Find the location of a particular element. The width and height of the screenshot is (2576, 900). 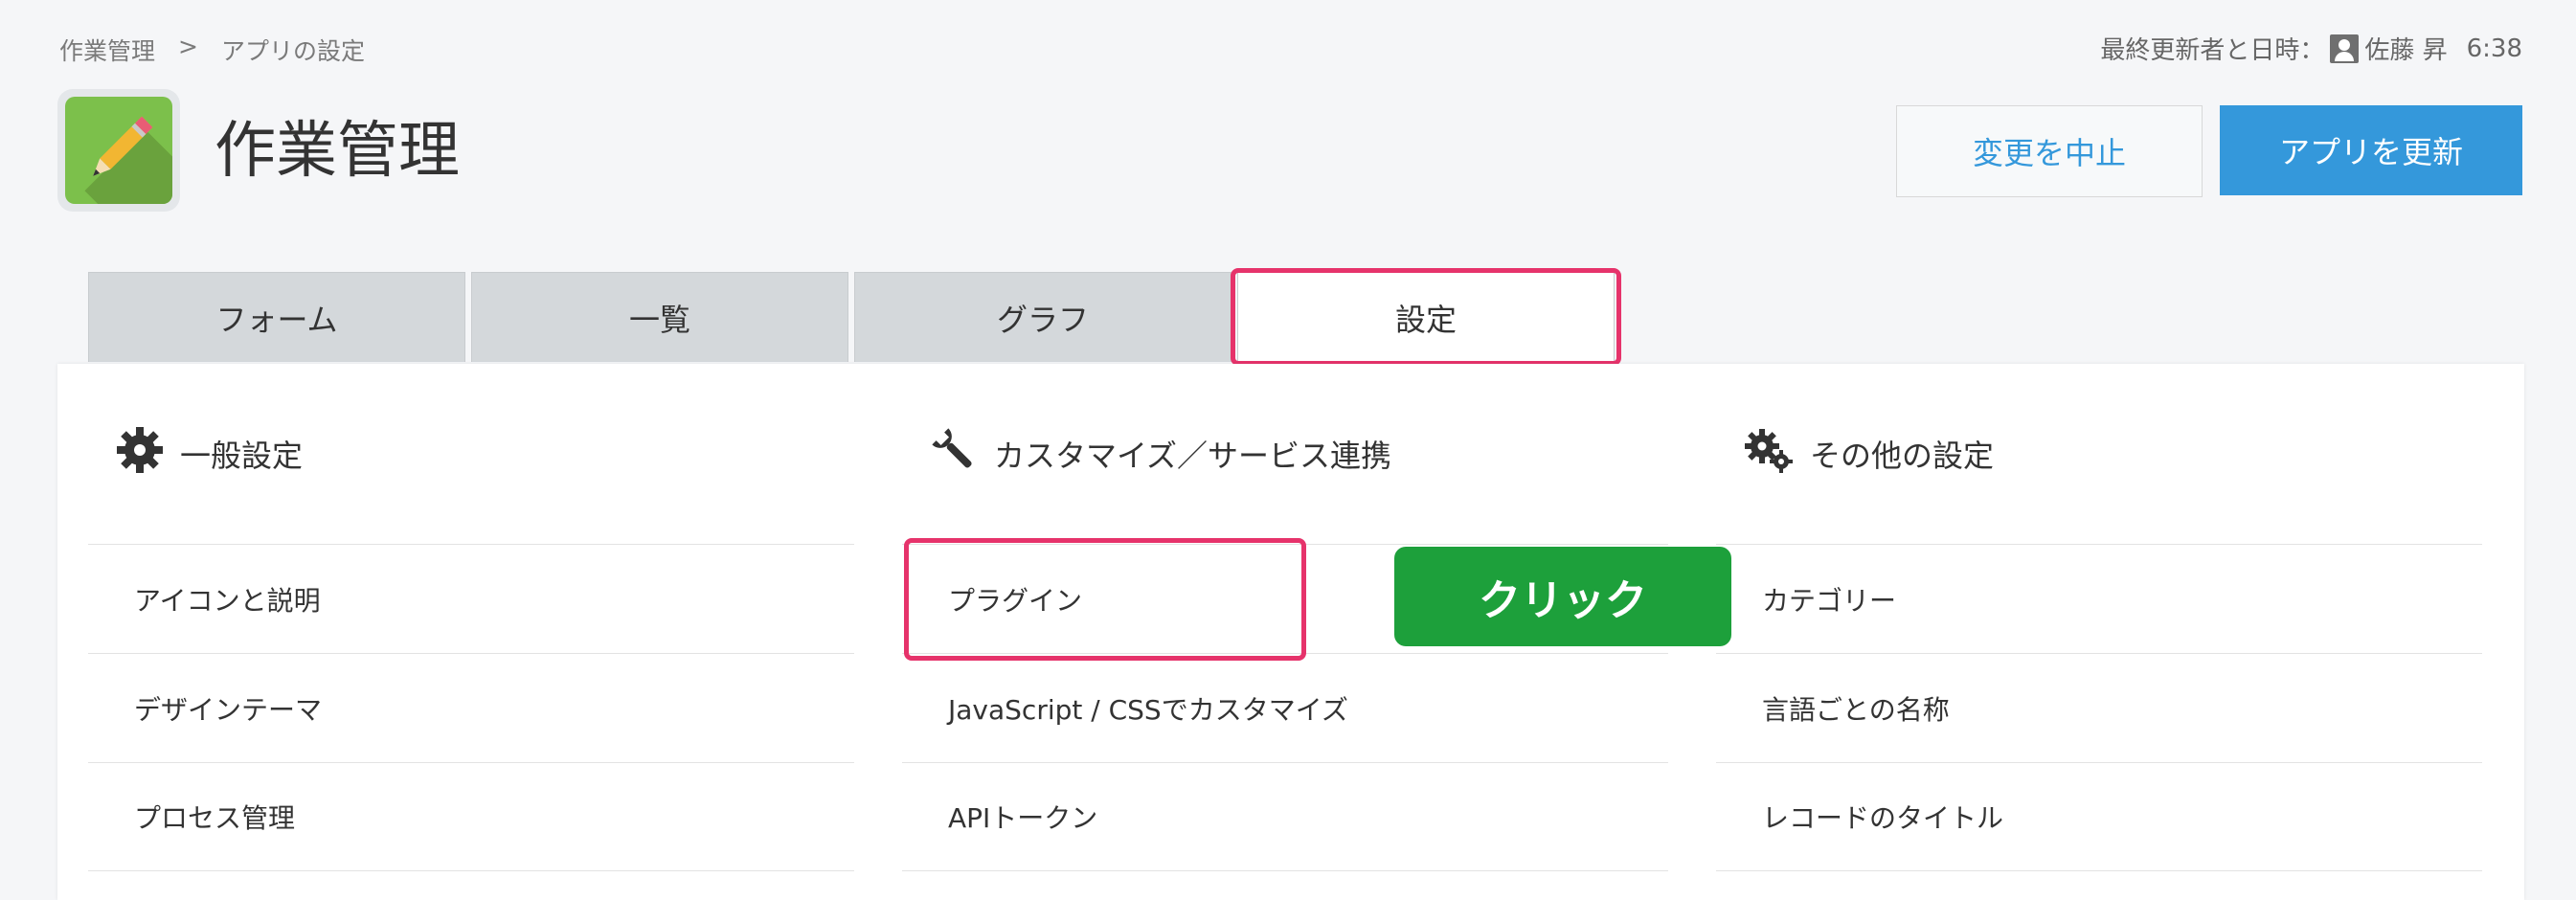

section-title: その他の設定 is located at coordinates (1902, 456).